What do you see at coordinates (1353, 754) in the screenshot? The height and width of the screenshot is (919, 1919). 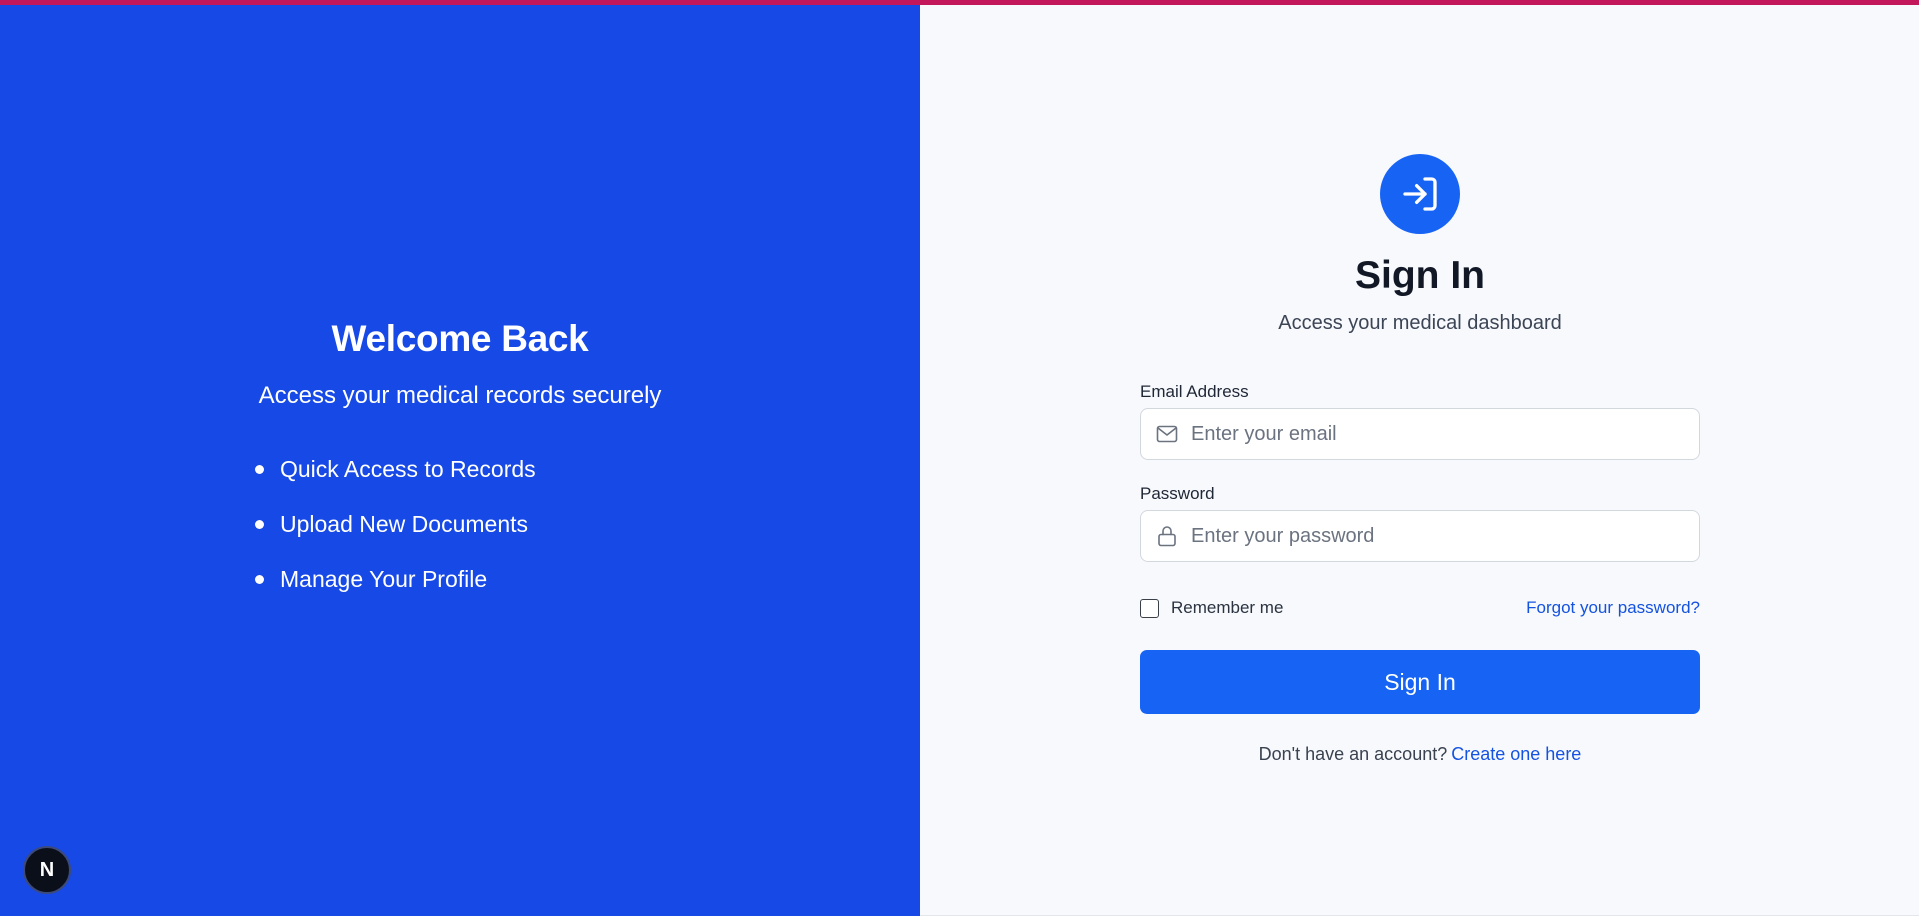 I see `signup-prompt-text: Don't have an account?` at bounding box center [1353, 754].